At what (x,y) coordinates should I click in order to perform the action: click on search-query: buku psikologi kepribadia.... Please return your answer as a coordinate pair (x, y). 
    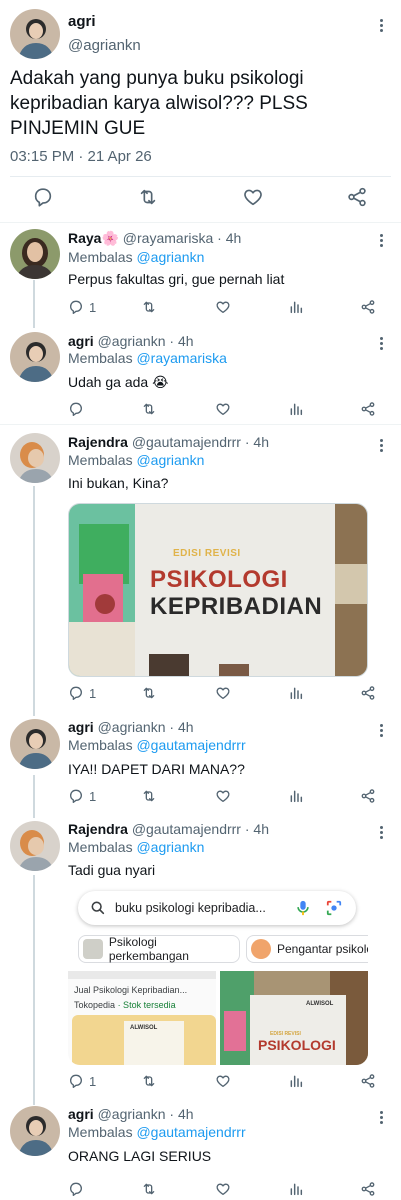
    Looking at the image, I should click on (190, 908).